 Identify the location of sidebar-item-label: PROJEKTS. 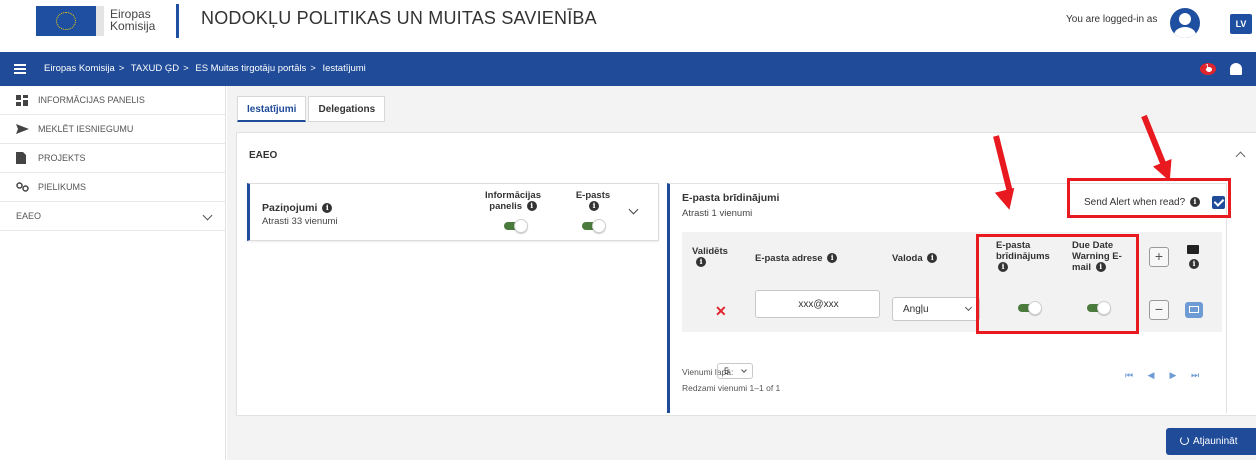
(62, 158).